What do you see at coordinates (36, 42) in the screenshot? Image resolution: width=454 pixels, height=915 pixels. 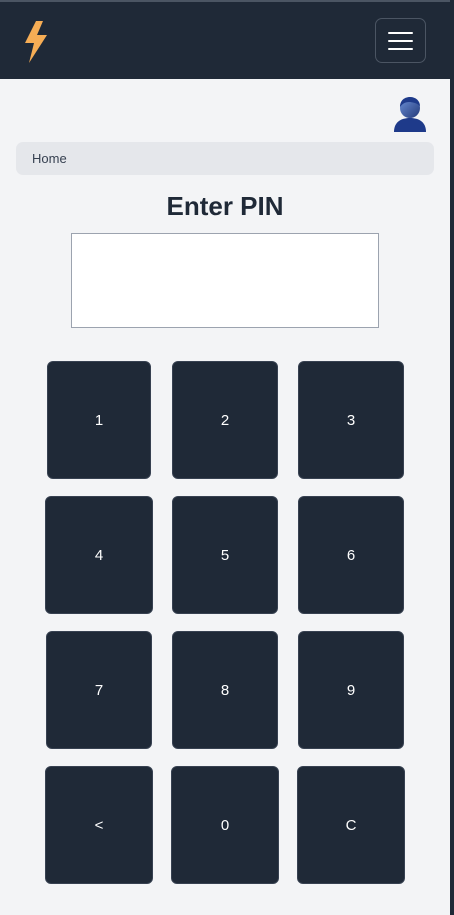 I see `lightning-bolt-icon` at bounding box center [36, 42].